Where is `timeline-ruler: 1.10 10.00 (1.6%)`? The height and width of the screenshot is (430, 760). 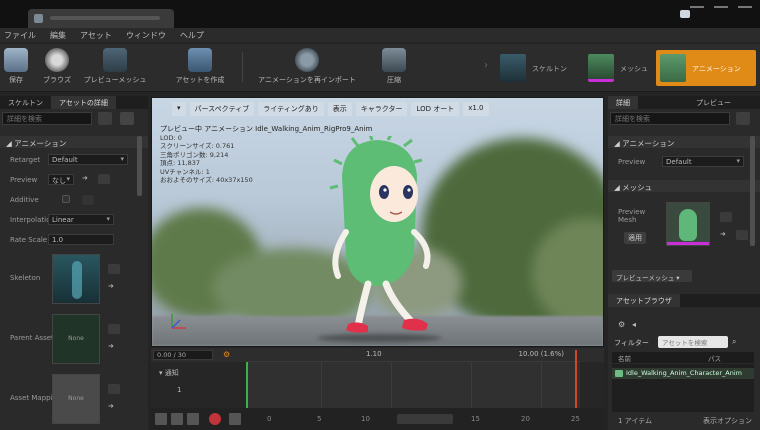
timeline-ruler: 1.10 10.00 (1.6%) is located at coordinates (413, 355).